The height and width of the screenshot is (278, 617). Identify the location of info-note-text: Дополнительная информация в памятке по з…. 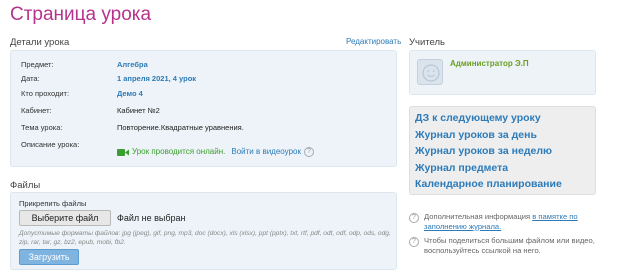
(516, 222).